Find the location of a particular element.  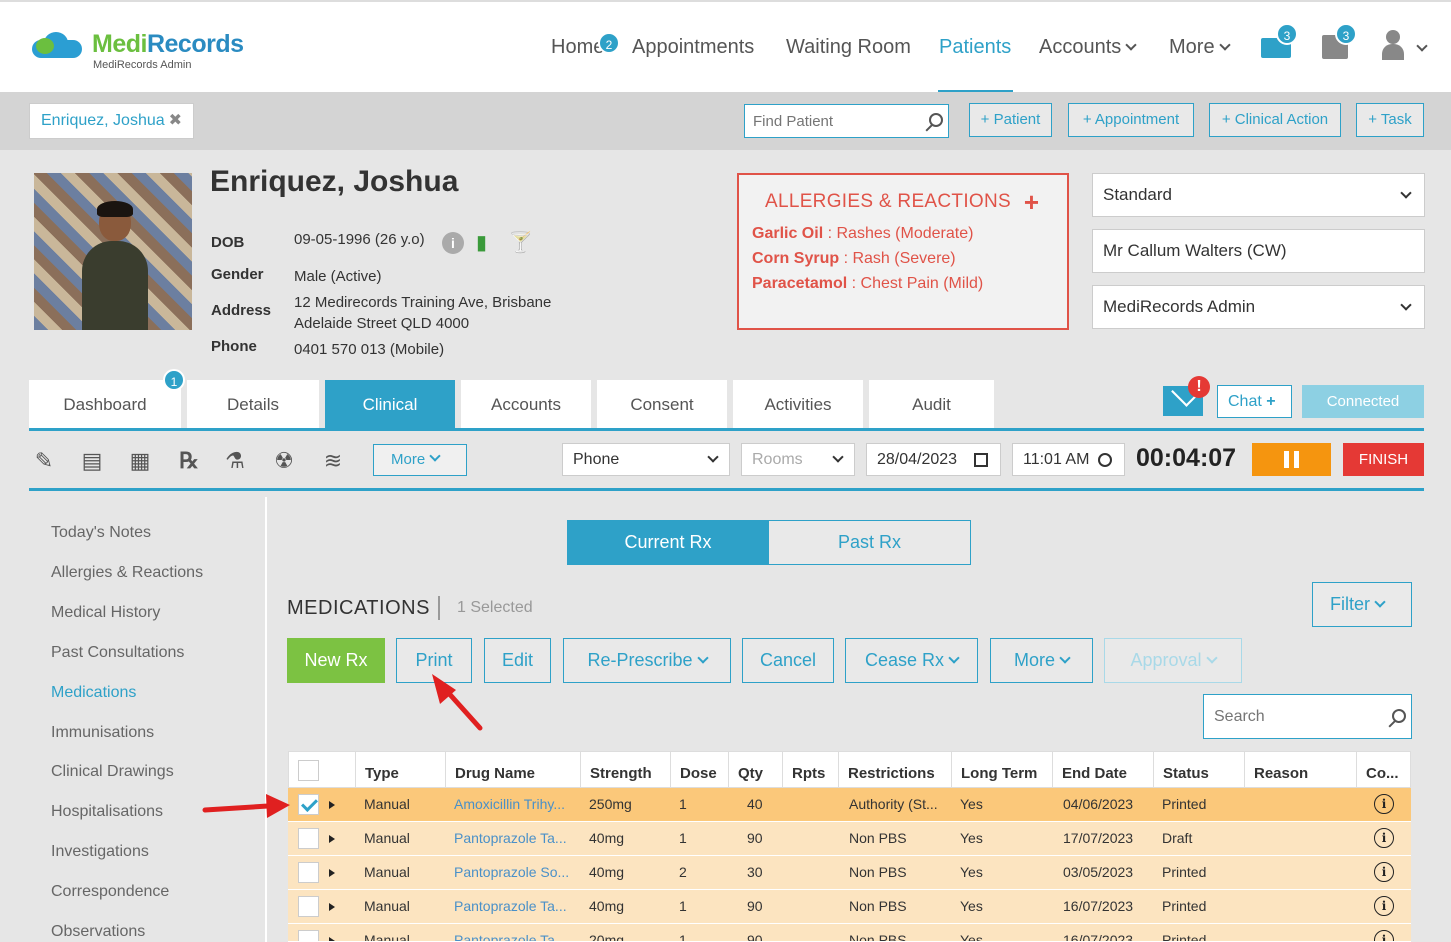

arrow-to-print-icon is located at coordinates (457, 702).